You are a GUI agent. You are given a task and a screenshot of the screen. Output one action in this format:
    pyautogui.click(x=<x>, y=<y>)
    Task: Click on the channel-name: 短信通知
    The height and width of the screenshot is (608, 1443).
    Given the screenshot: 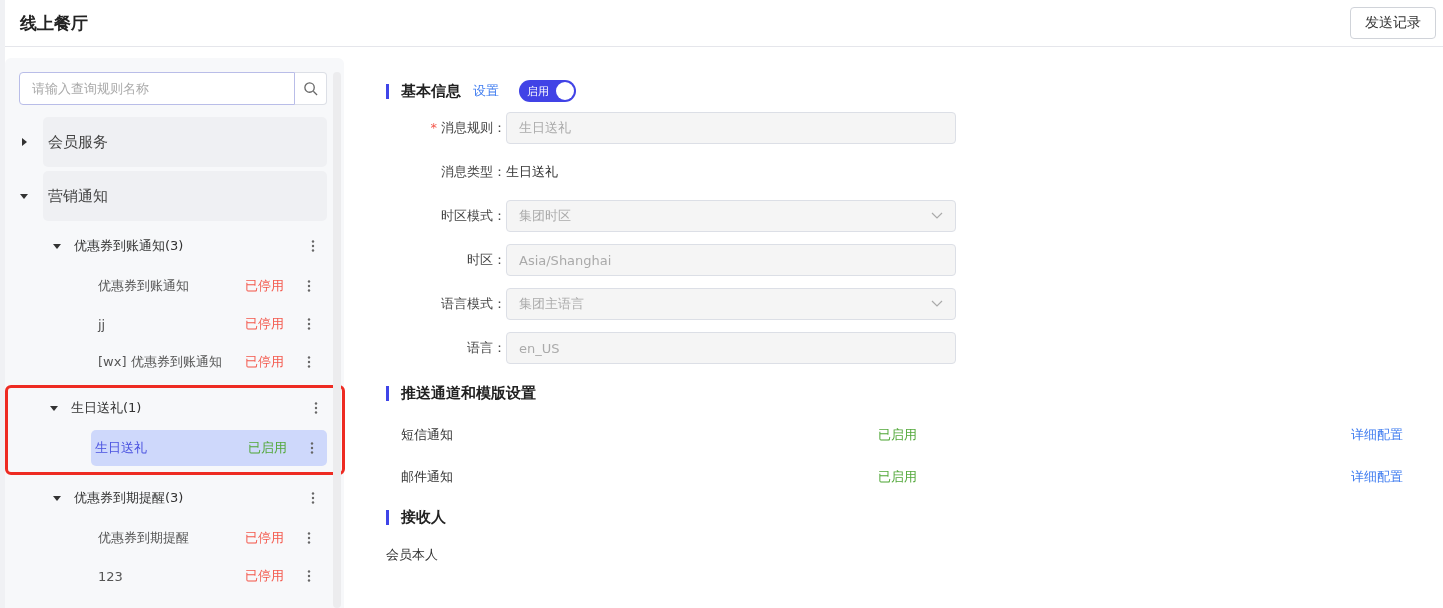 What is the action you would take?
    pyautogui.click(x=427, y=435)
    